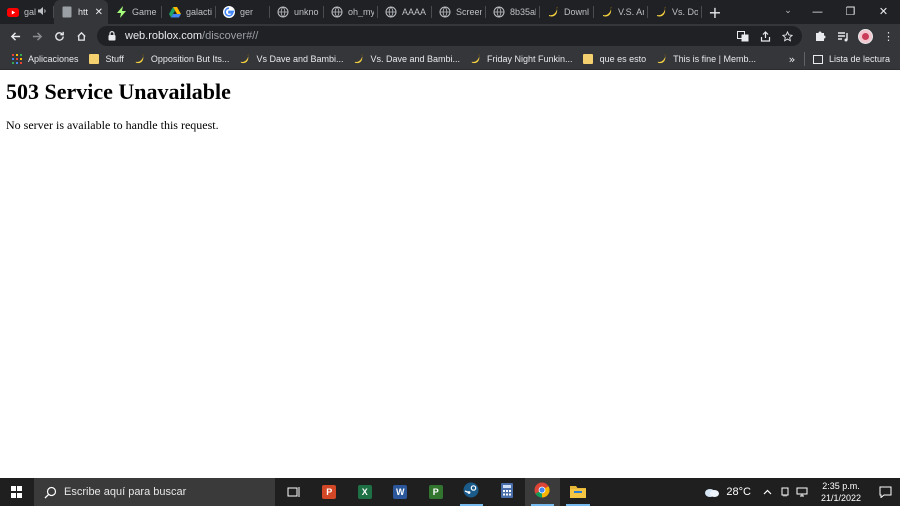 This screenshot has width=900, height=506. I want to click on minimize-button: —, so click(817, 11).